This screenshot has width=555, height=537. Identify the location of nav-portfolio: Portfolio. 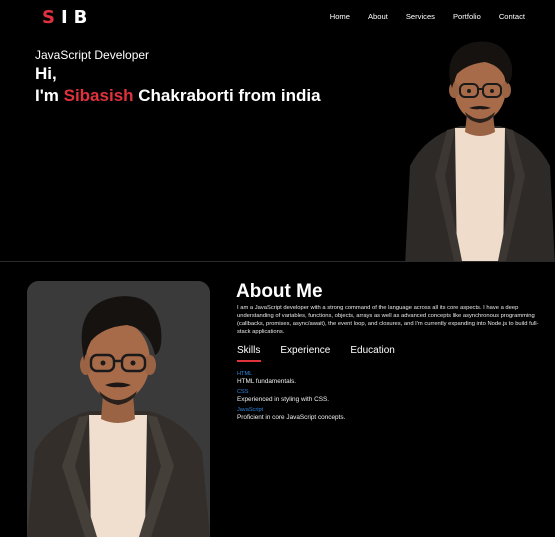
(467, 16).